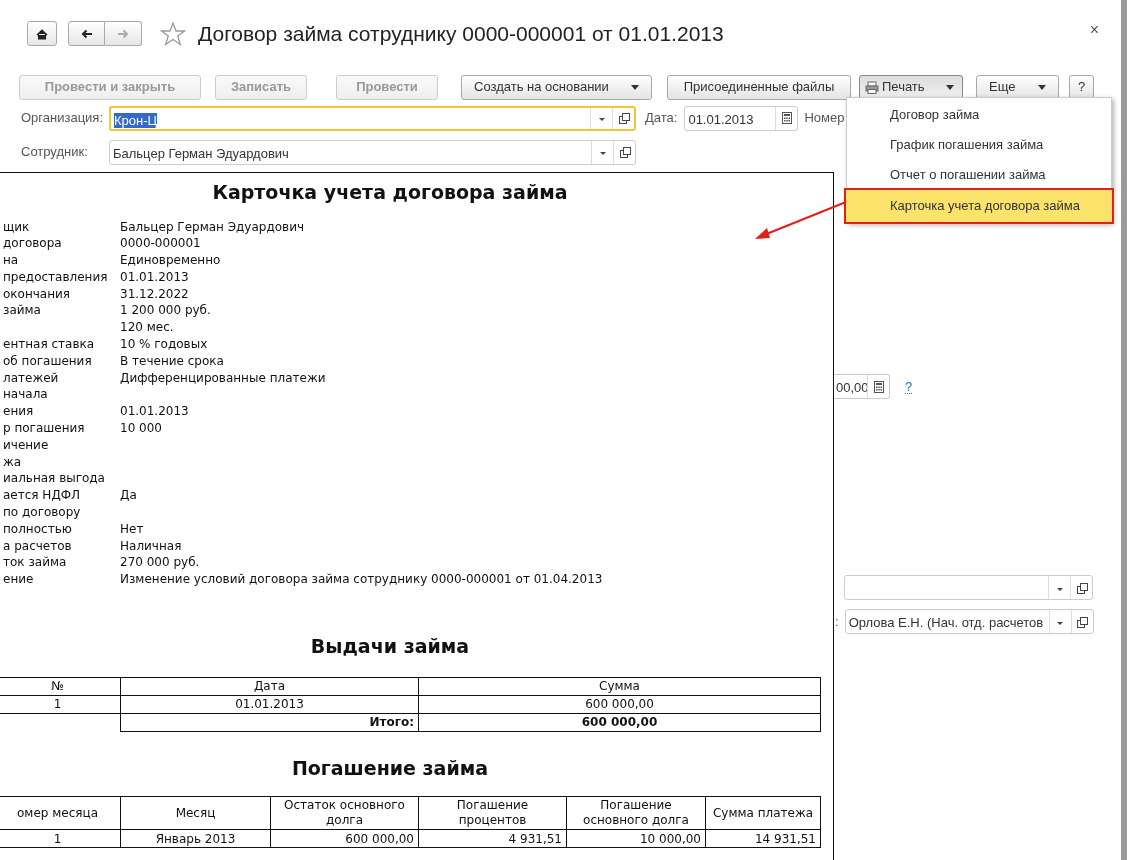 This screenshot has height=860, width=1127. What do you see at coordinates (372, 152) in the screenshot?
I see `employee-field: Бальцер Герман Эдуардович` at bounding box center [372, 152].